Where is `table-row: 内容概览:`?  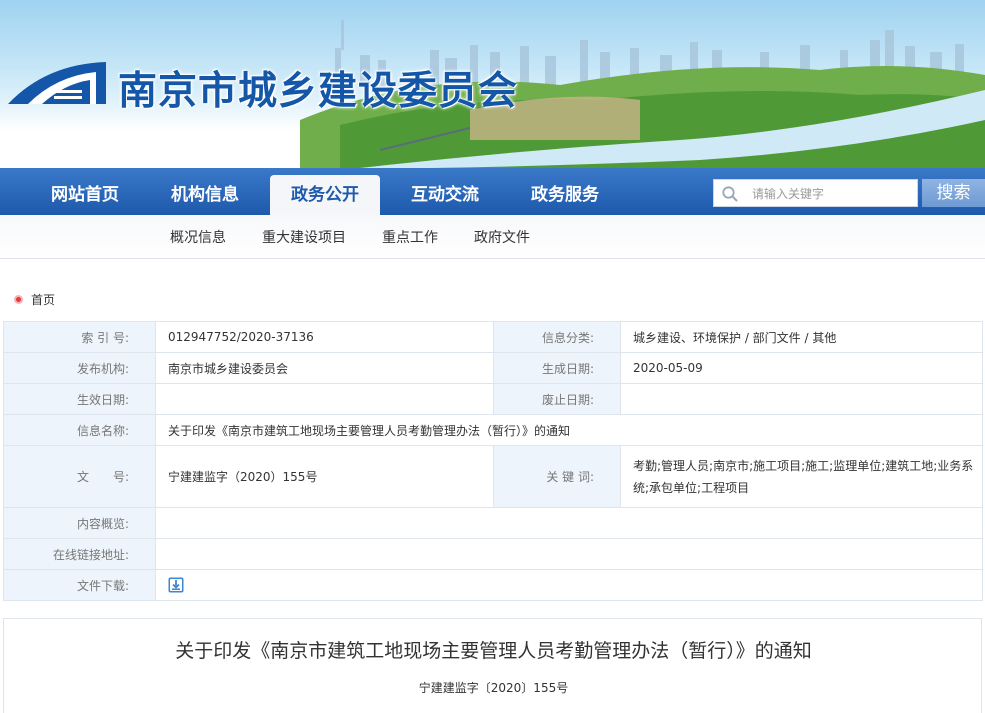 table-row: 内容概览: is located at coordinates (493, 523).